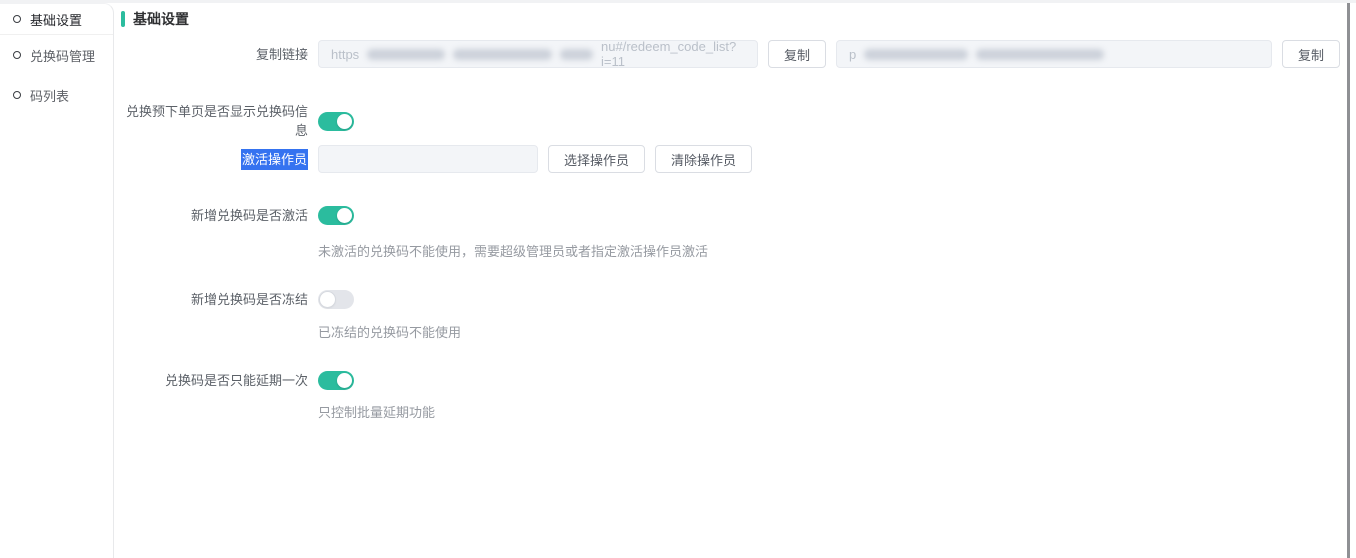 The height and width of the screenshot is (558, 1356). I want to click on operator-row: 激活操作员 选择操作员 清除操作员, so click(437, 159).